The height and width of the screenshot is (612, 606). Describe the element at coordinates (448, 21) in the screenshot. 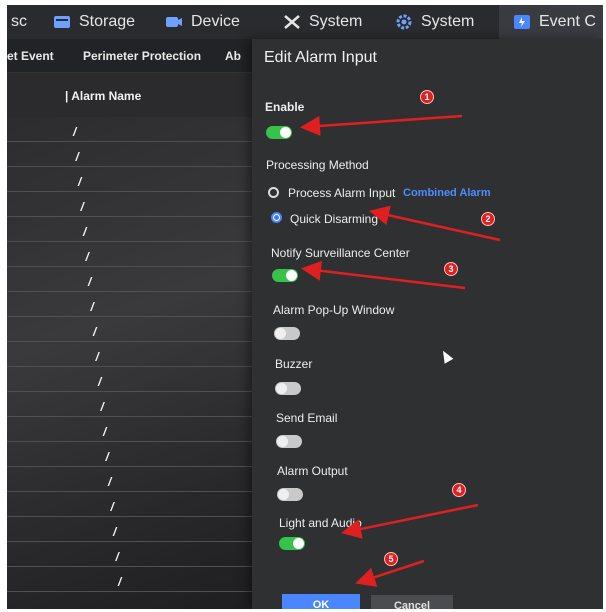

I see `nav-system-label: System` at that location.